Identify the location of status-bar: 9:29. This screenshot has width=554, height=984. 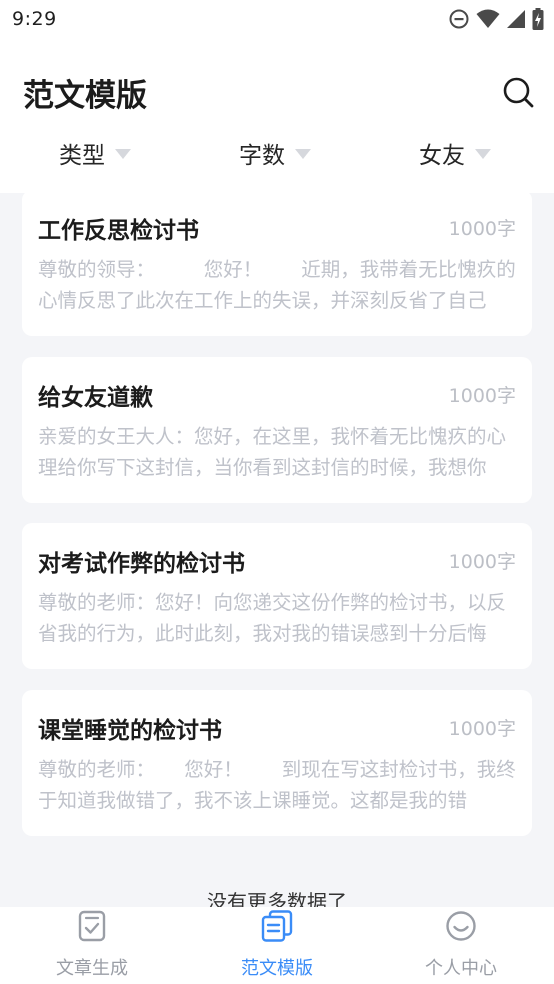
(277, 20).